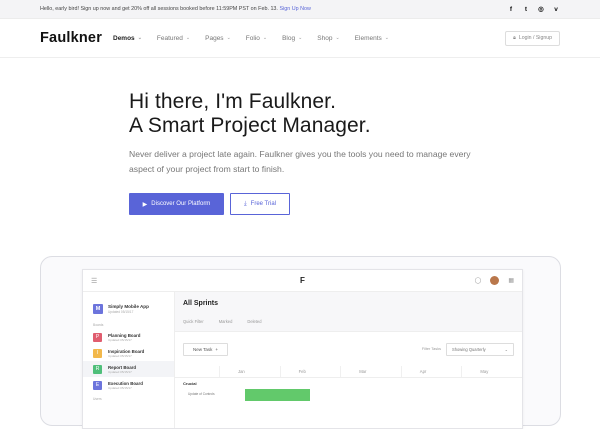 This screenshot has width=600, height=429. Describe the element at coordinates (173, 38) in the screenshot. I see `nav-featured: Featured ⌄` at that location.